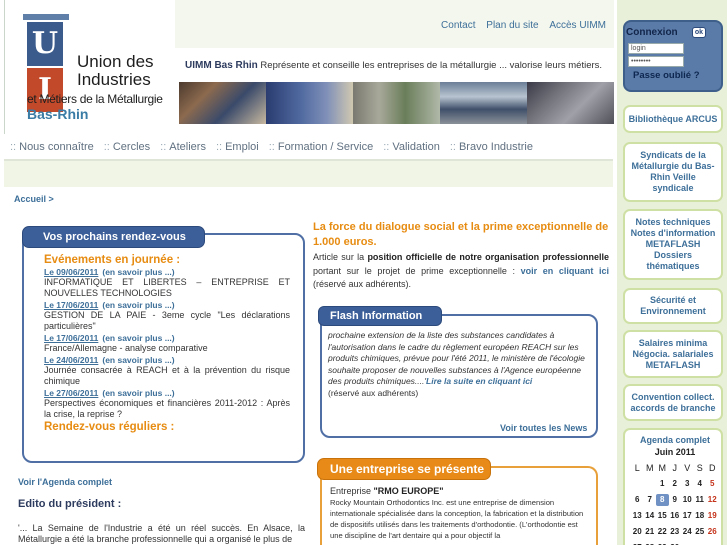 The width and height of the screenshot is (727, 545). I want to click on calendar-day: 8, so click(662, 500).